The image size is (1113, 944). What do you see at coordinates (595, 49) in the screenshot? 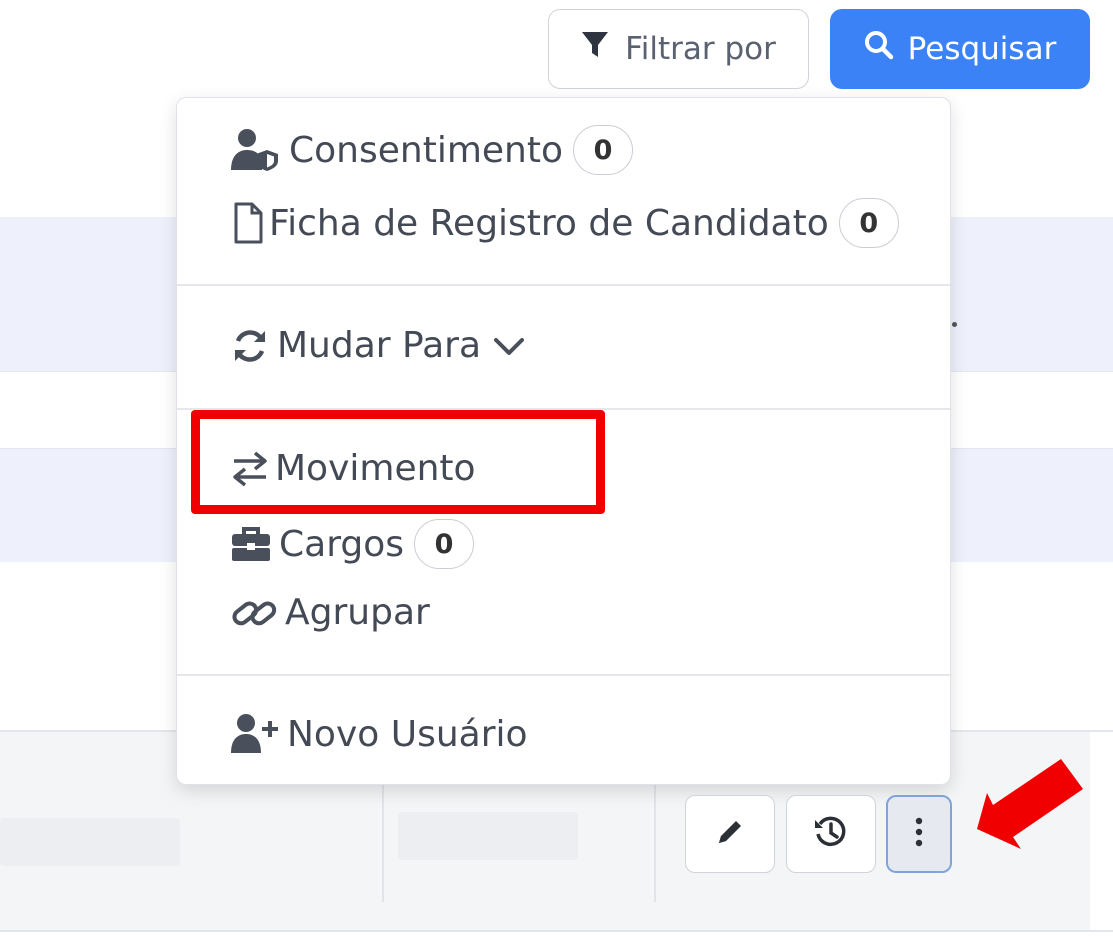
I see `filter-icon` at bounding box center [595, 49].